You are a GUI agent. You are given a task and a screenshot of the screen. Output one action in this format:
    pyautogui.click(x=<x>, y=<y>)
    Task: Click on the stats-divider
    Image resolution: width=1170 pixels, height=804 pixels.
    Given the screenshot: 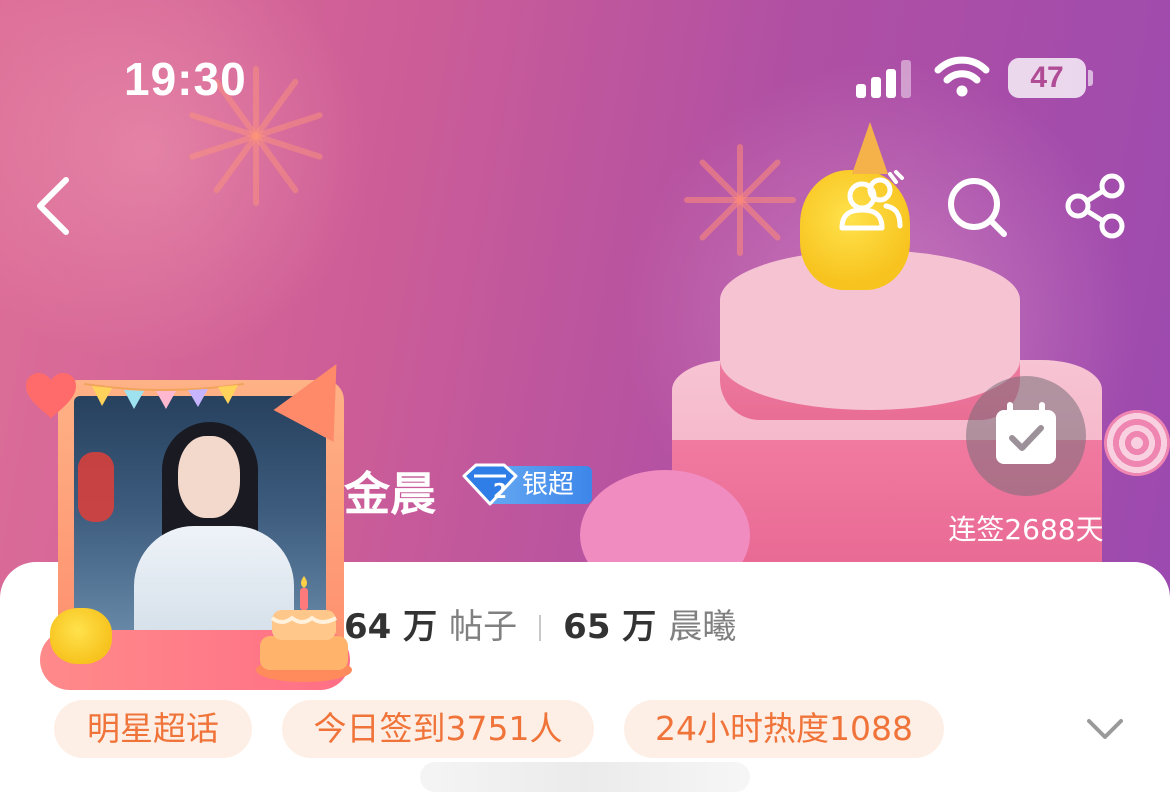 What is the action you would take?
    pyautogui.click(x=540, y=628)
    